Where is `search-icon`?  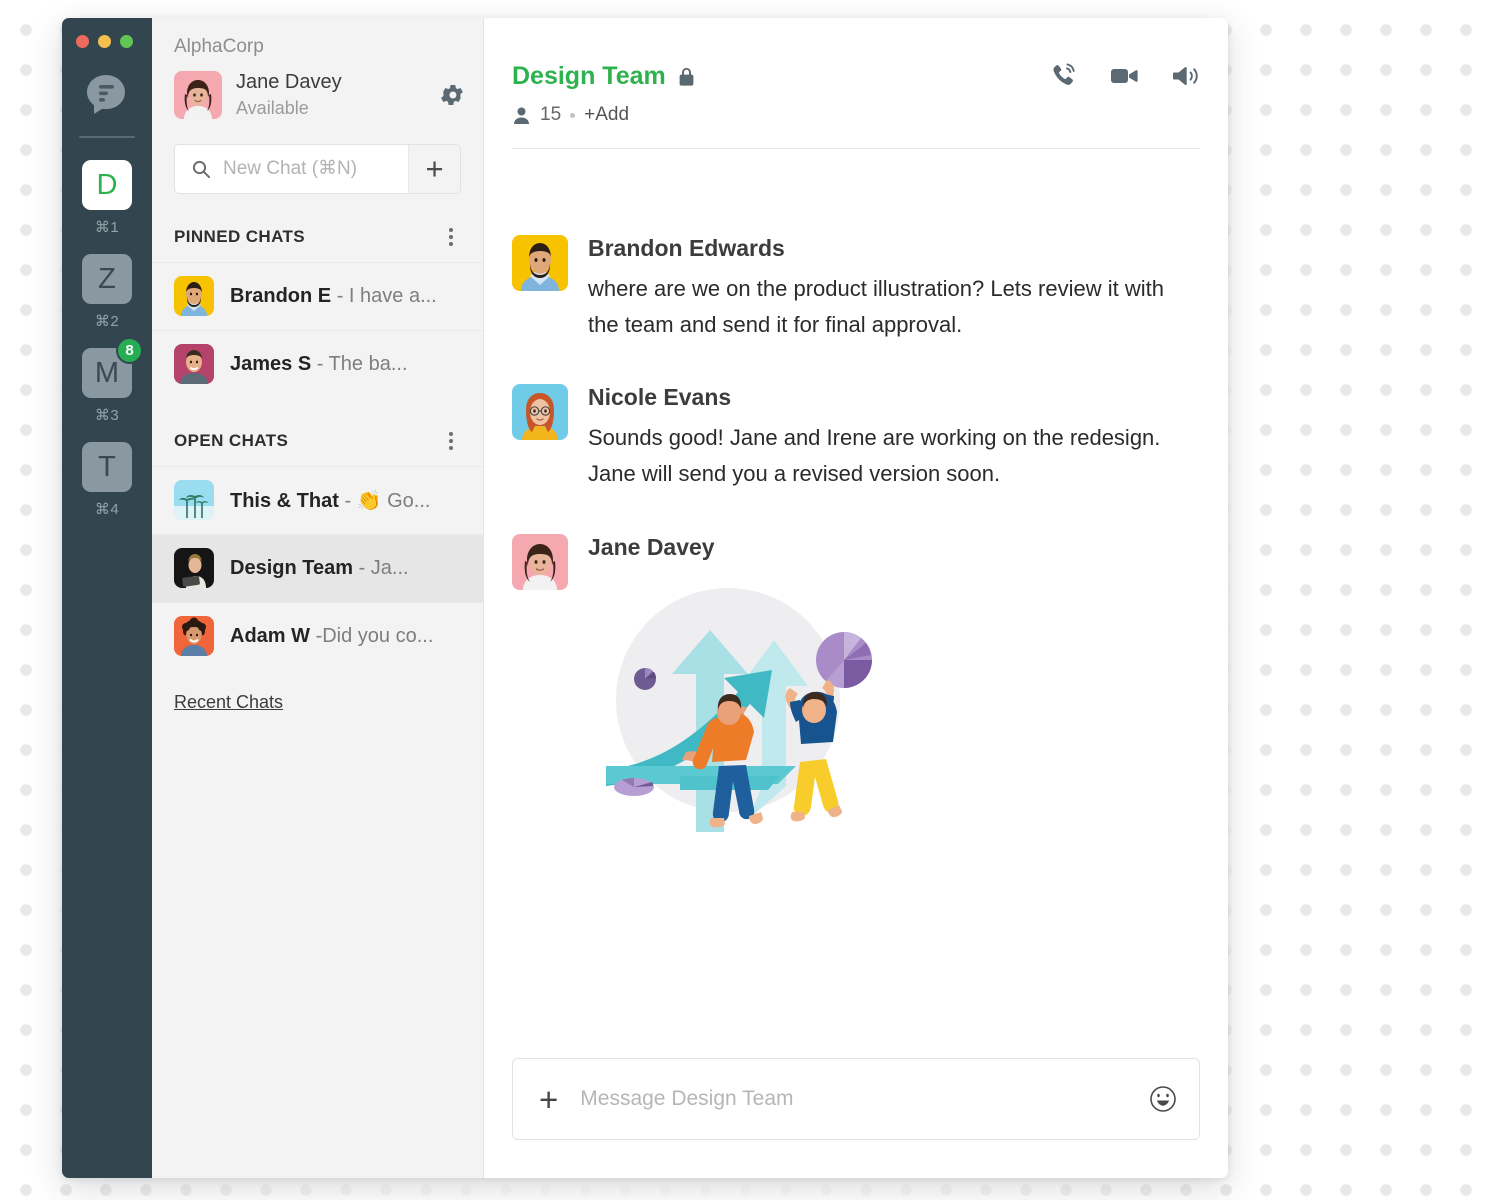
search-icon is located at coordinates (201, 169).